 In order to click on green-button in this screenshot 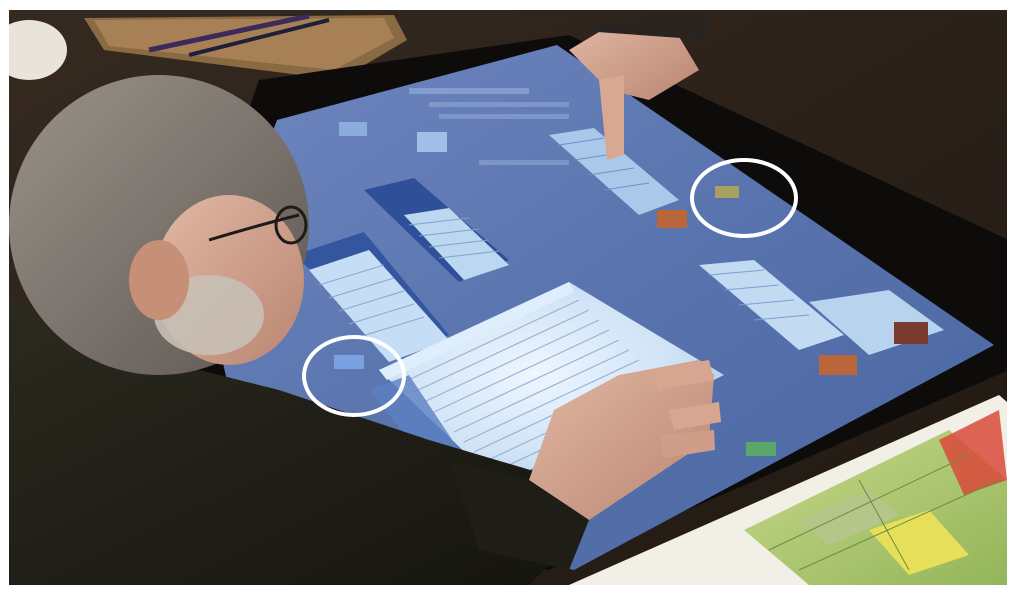, I will do `click(761, 449)`.